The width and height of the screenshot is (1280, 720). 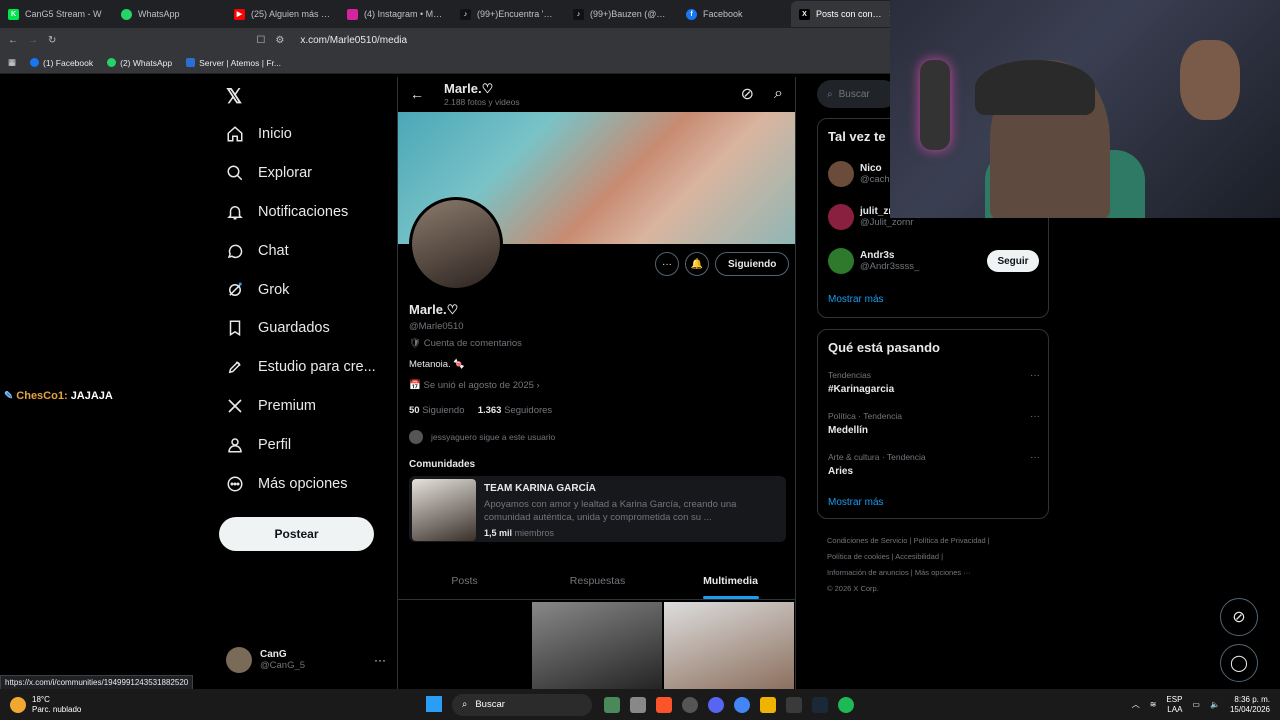 What do you see at coordinates (282, 14) in the screenshot?
I see `browser-tab: ▶ (25) Alguien más - An` at bounding box center [282, 14].